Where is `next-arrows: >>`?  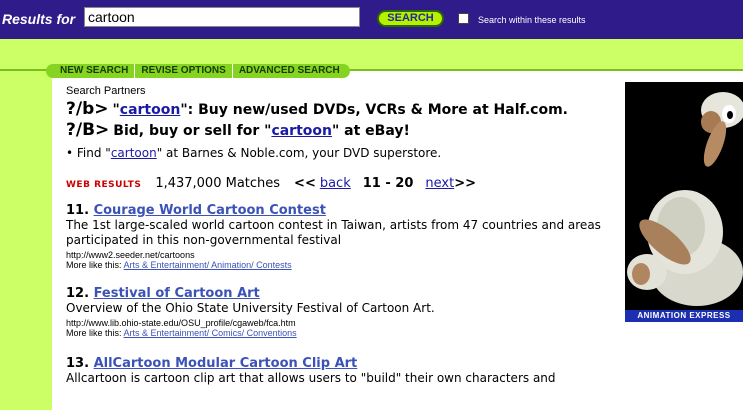
next-arrows: >> is located at coordinates (465, 183).